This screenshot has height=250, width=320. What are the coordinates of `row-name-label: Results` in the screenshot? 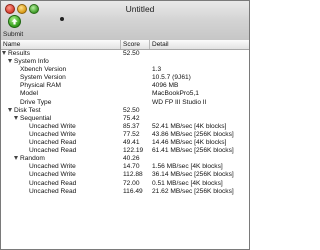 It's located at (19, 53).